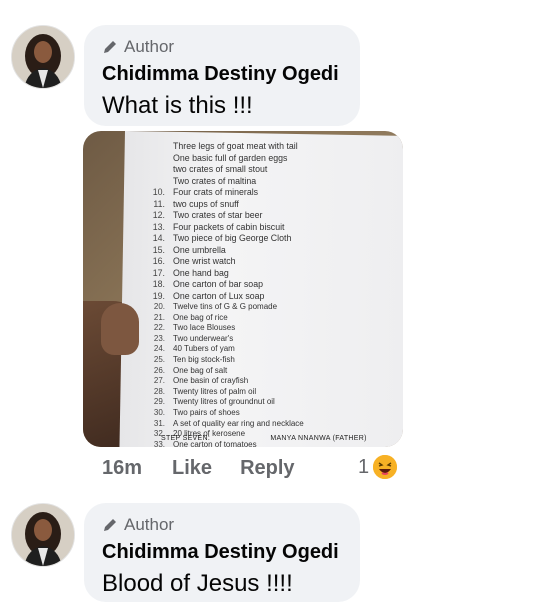 This screenshot has width=547, height=602. I want to click on list-item-number: 30., so click(159, 412).